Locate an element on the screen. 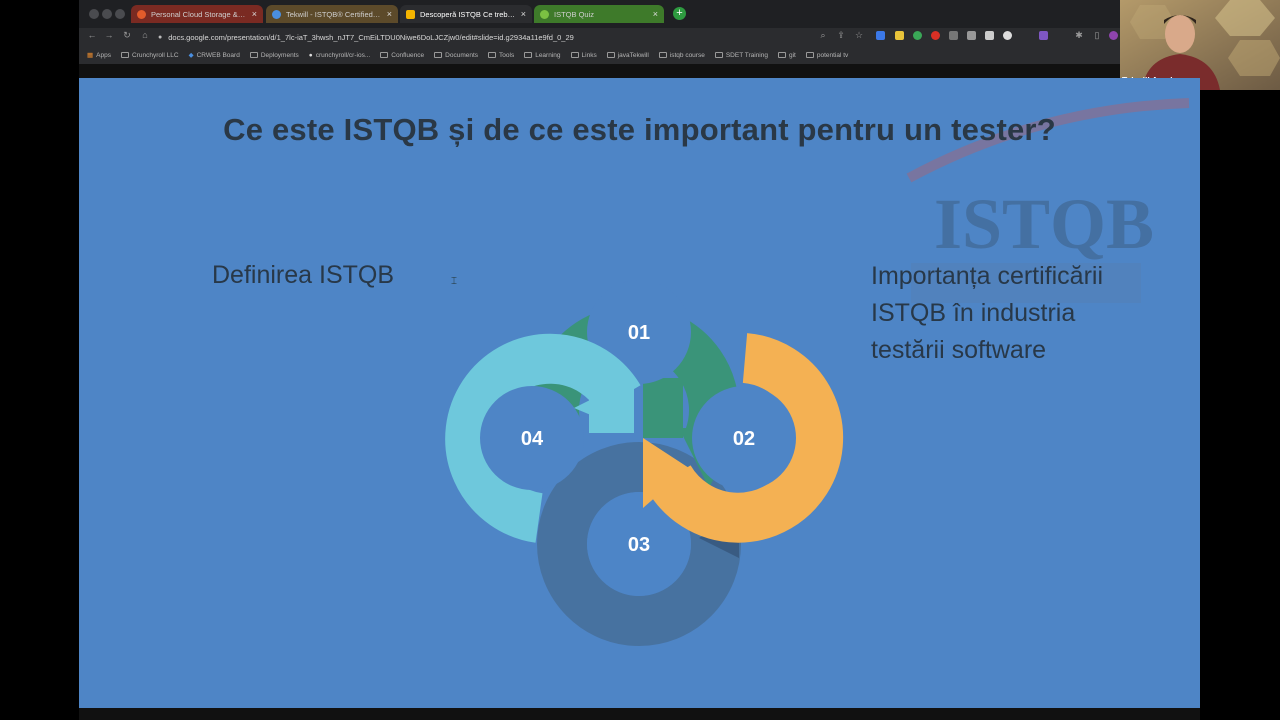  sidebar-icon: ▯ is located at coordinates (1097, 35).